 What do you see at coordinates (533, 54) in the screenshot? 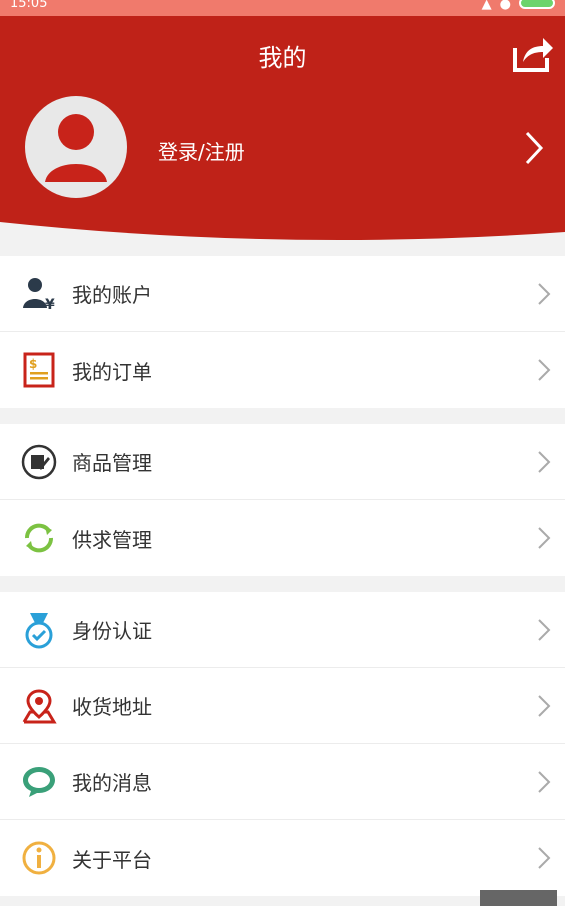
I see `share-icon` at bounding box center [533, 54].